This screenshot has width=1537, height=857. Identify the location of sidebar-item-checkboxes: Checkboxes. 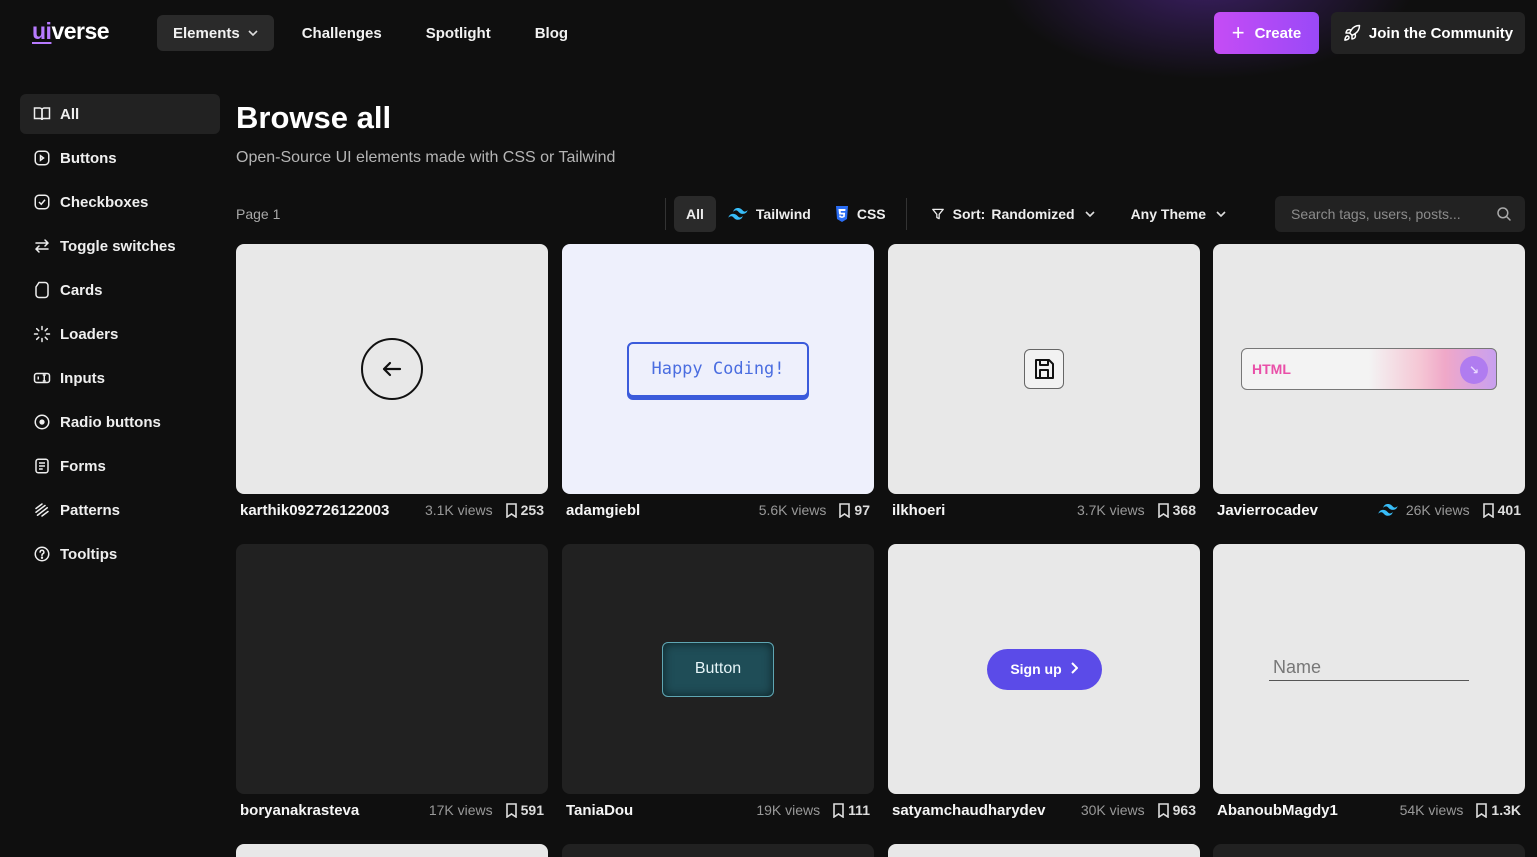
(120, 202).